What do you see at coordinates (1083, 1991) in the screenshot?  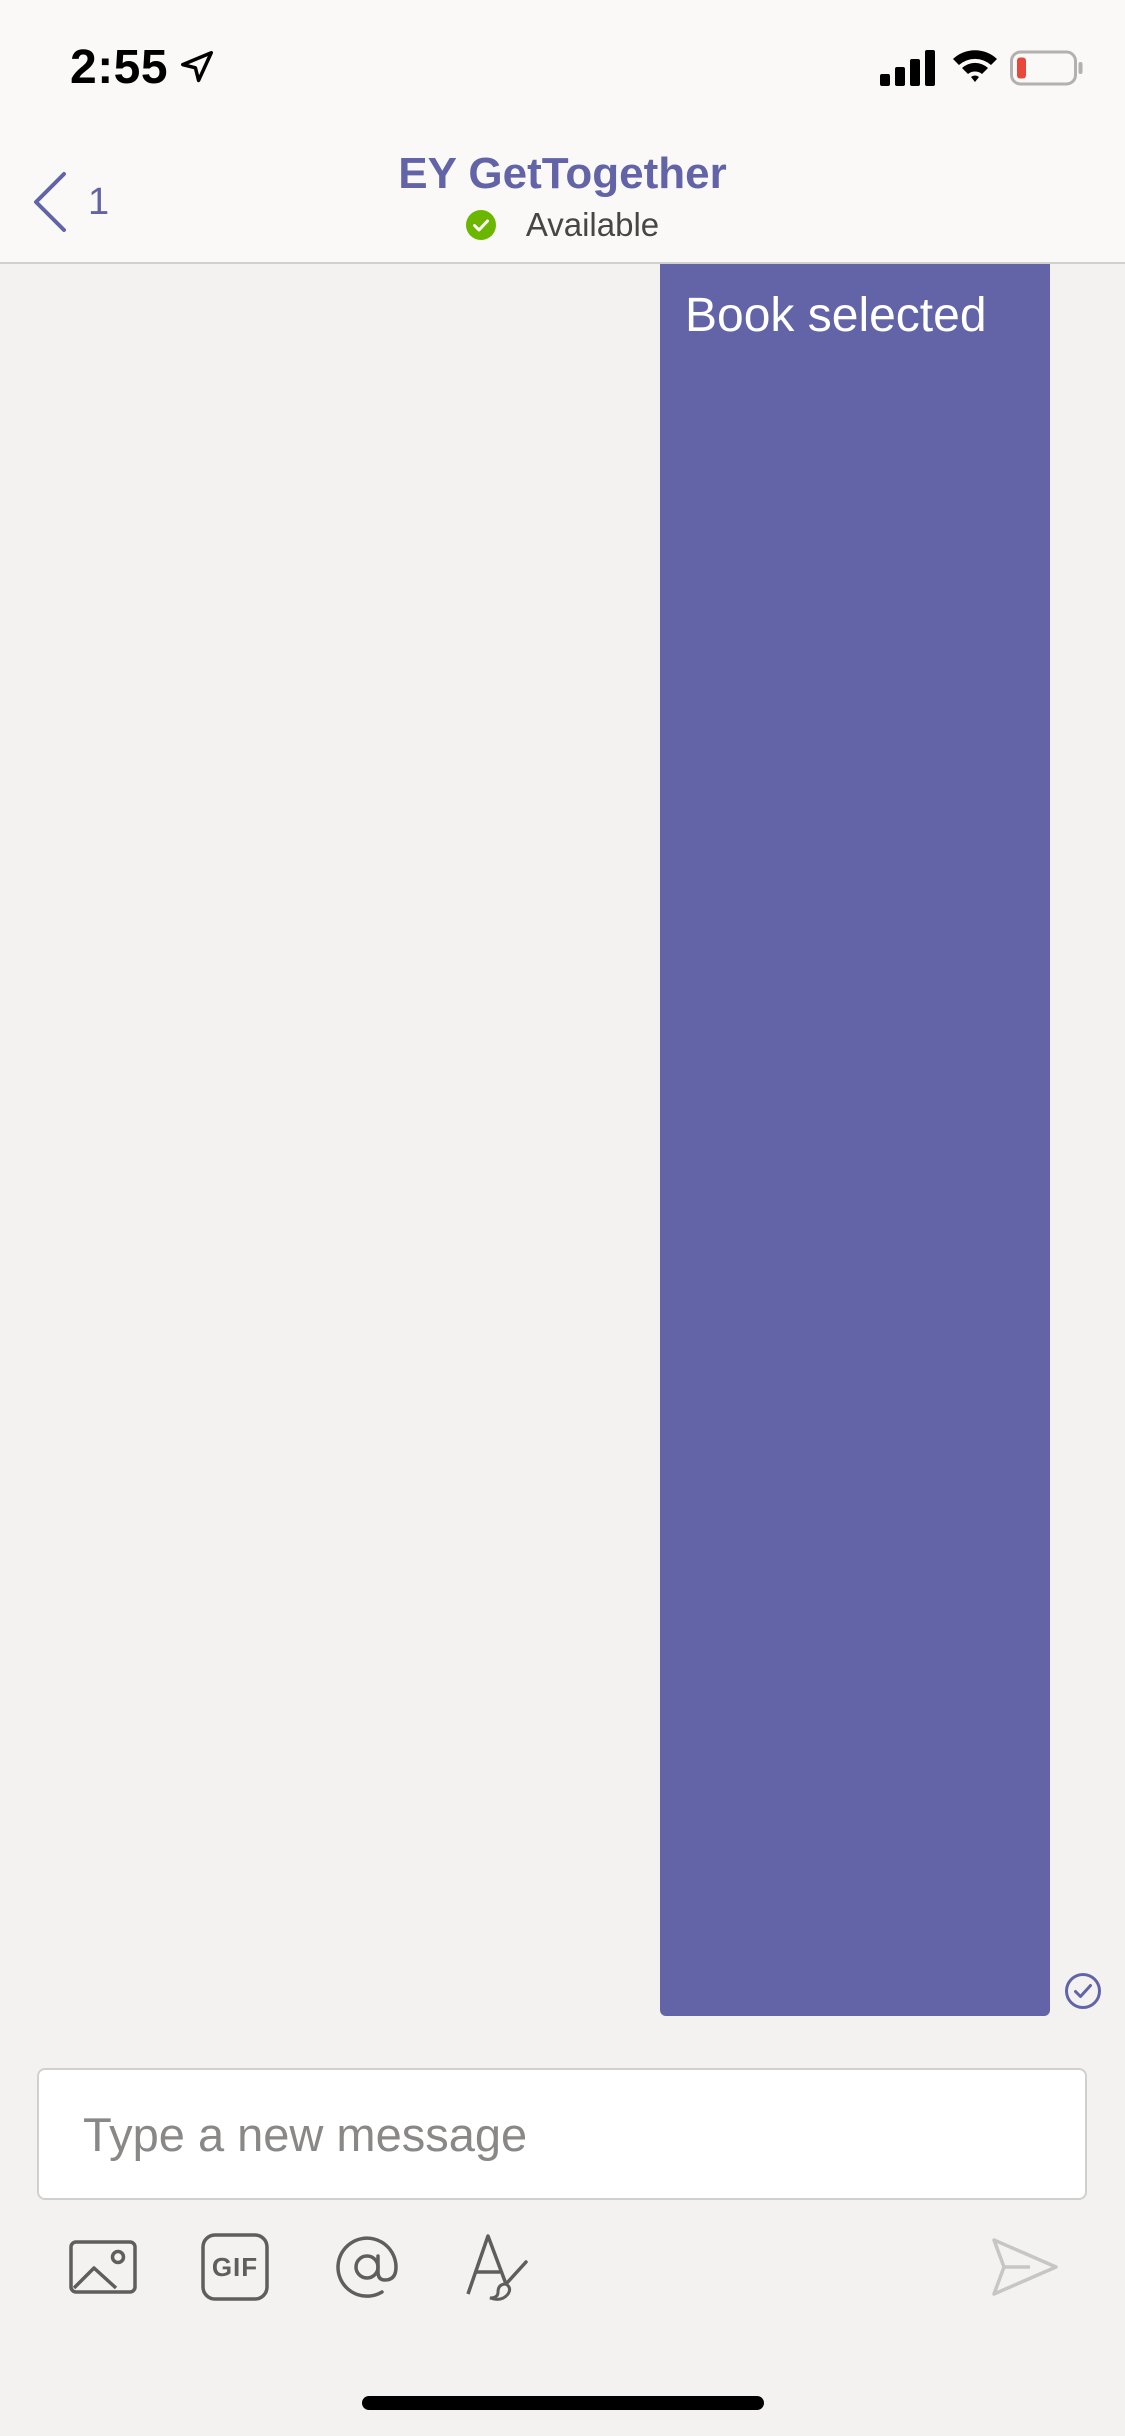 I see `read-receipt-icon` at bounding box center [1083, 1991].